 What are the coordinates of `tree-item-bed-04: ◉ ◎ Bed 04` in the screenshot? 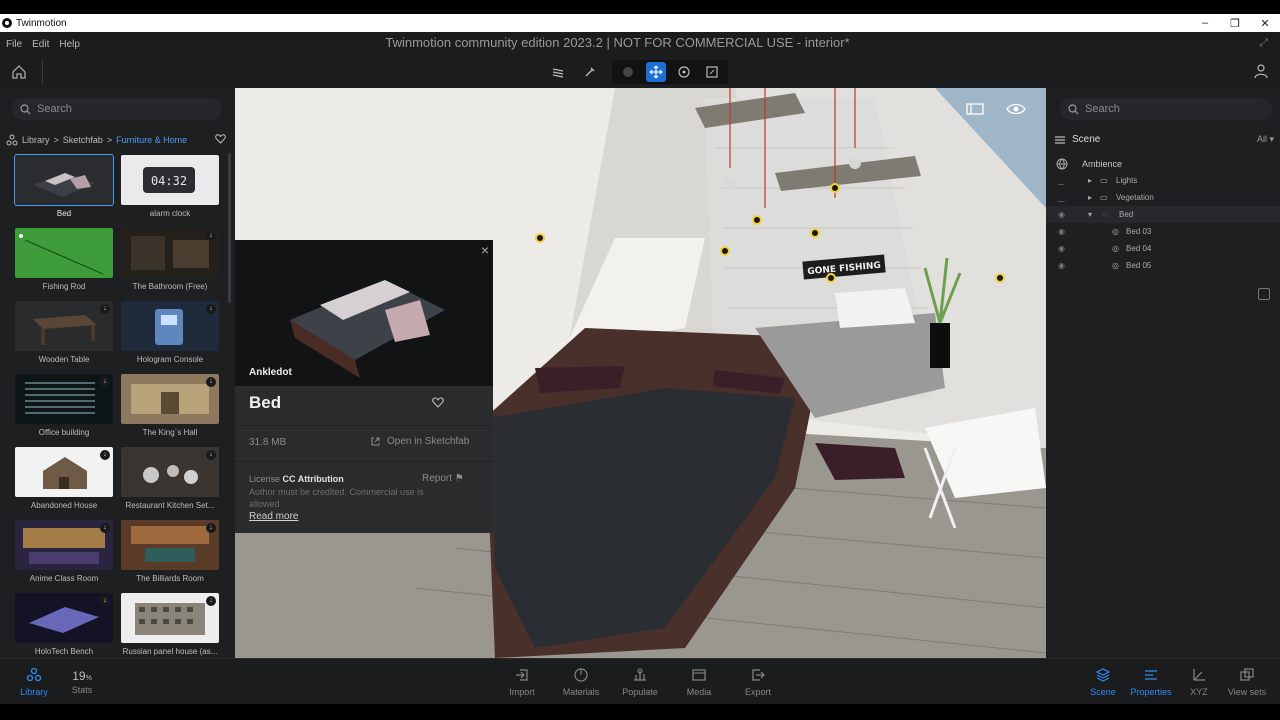 It's located at (1156, 248).